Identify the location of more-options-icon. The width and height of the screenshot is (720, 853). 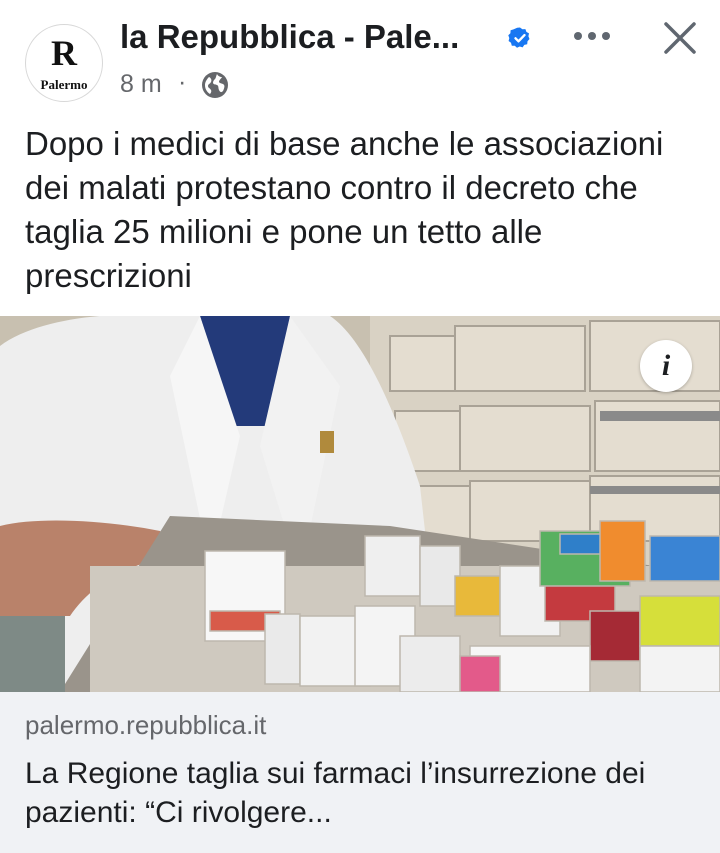
(592, 36).